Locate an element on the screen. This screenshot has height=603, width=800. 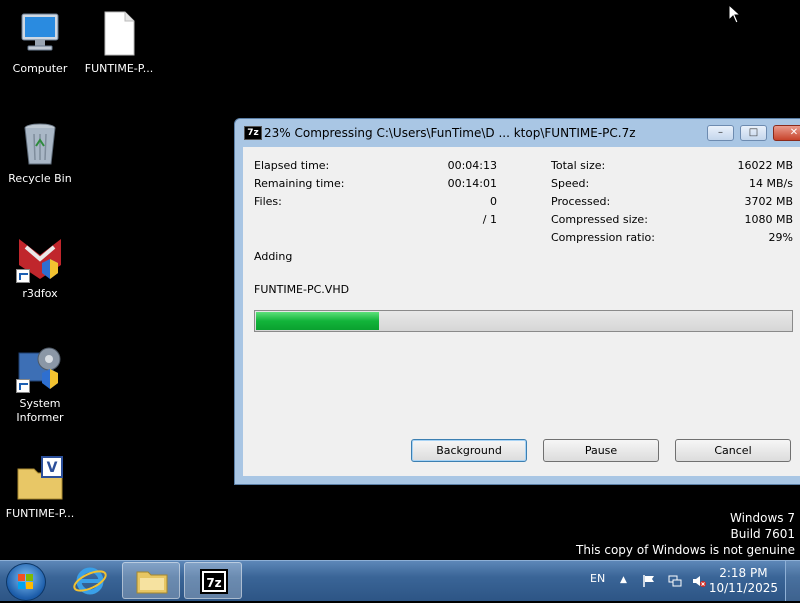
current-file-name: FUNTIME-PC.VHD is located at coordinates (302, 289).